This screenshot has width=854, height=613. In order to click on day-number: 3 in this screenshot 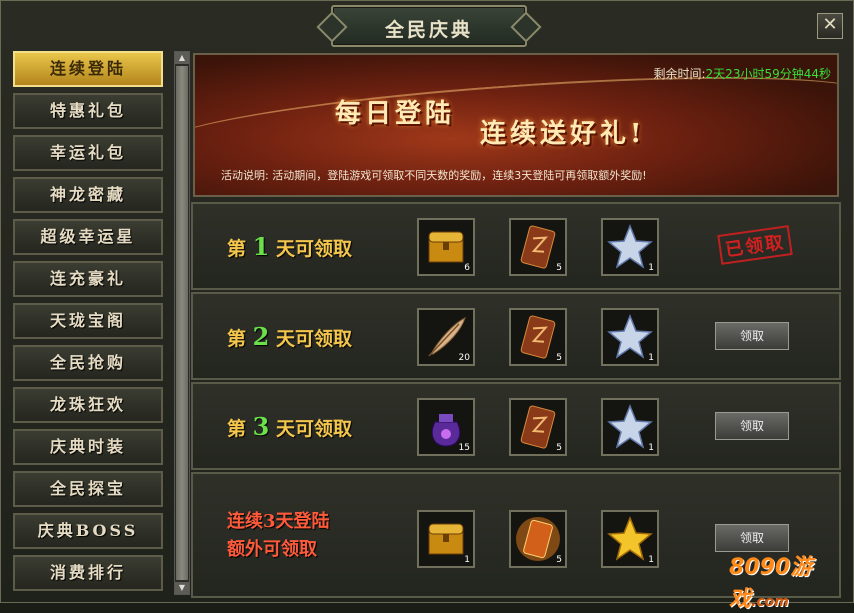, I will do `click(261, 426)`.